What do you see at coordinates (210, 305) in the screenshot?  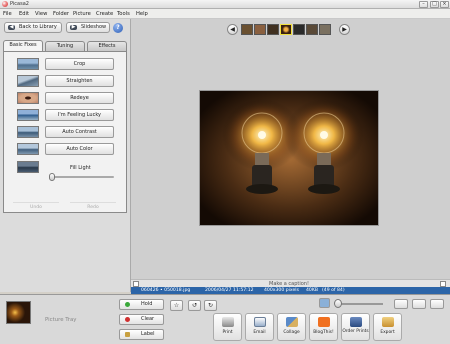 I see `rotate-right-button: ↻` at bounding box center [210, 305].